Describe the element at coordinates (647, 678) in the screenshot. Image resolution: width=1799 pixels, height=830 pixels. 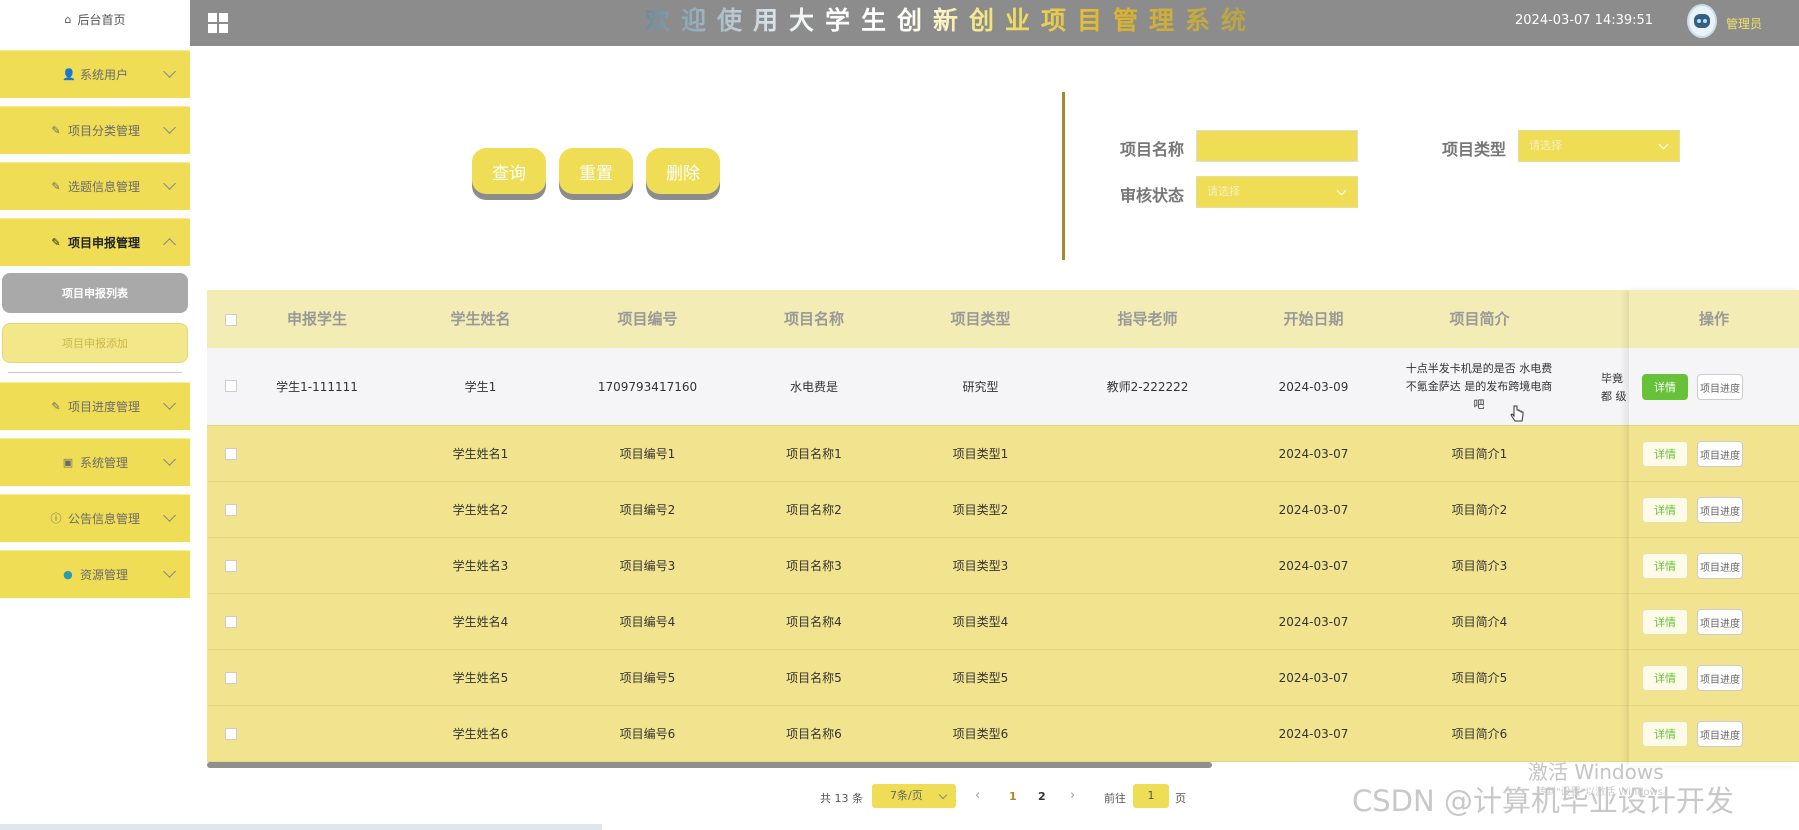
I see `cell-code: 项目编号5` at that location.